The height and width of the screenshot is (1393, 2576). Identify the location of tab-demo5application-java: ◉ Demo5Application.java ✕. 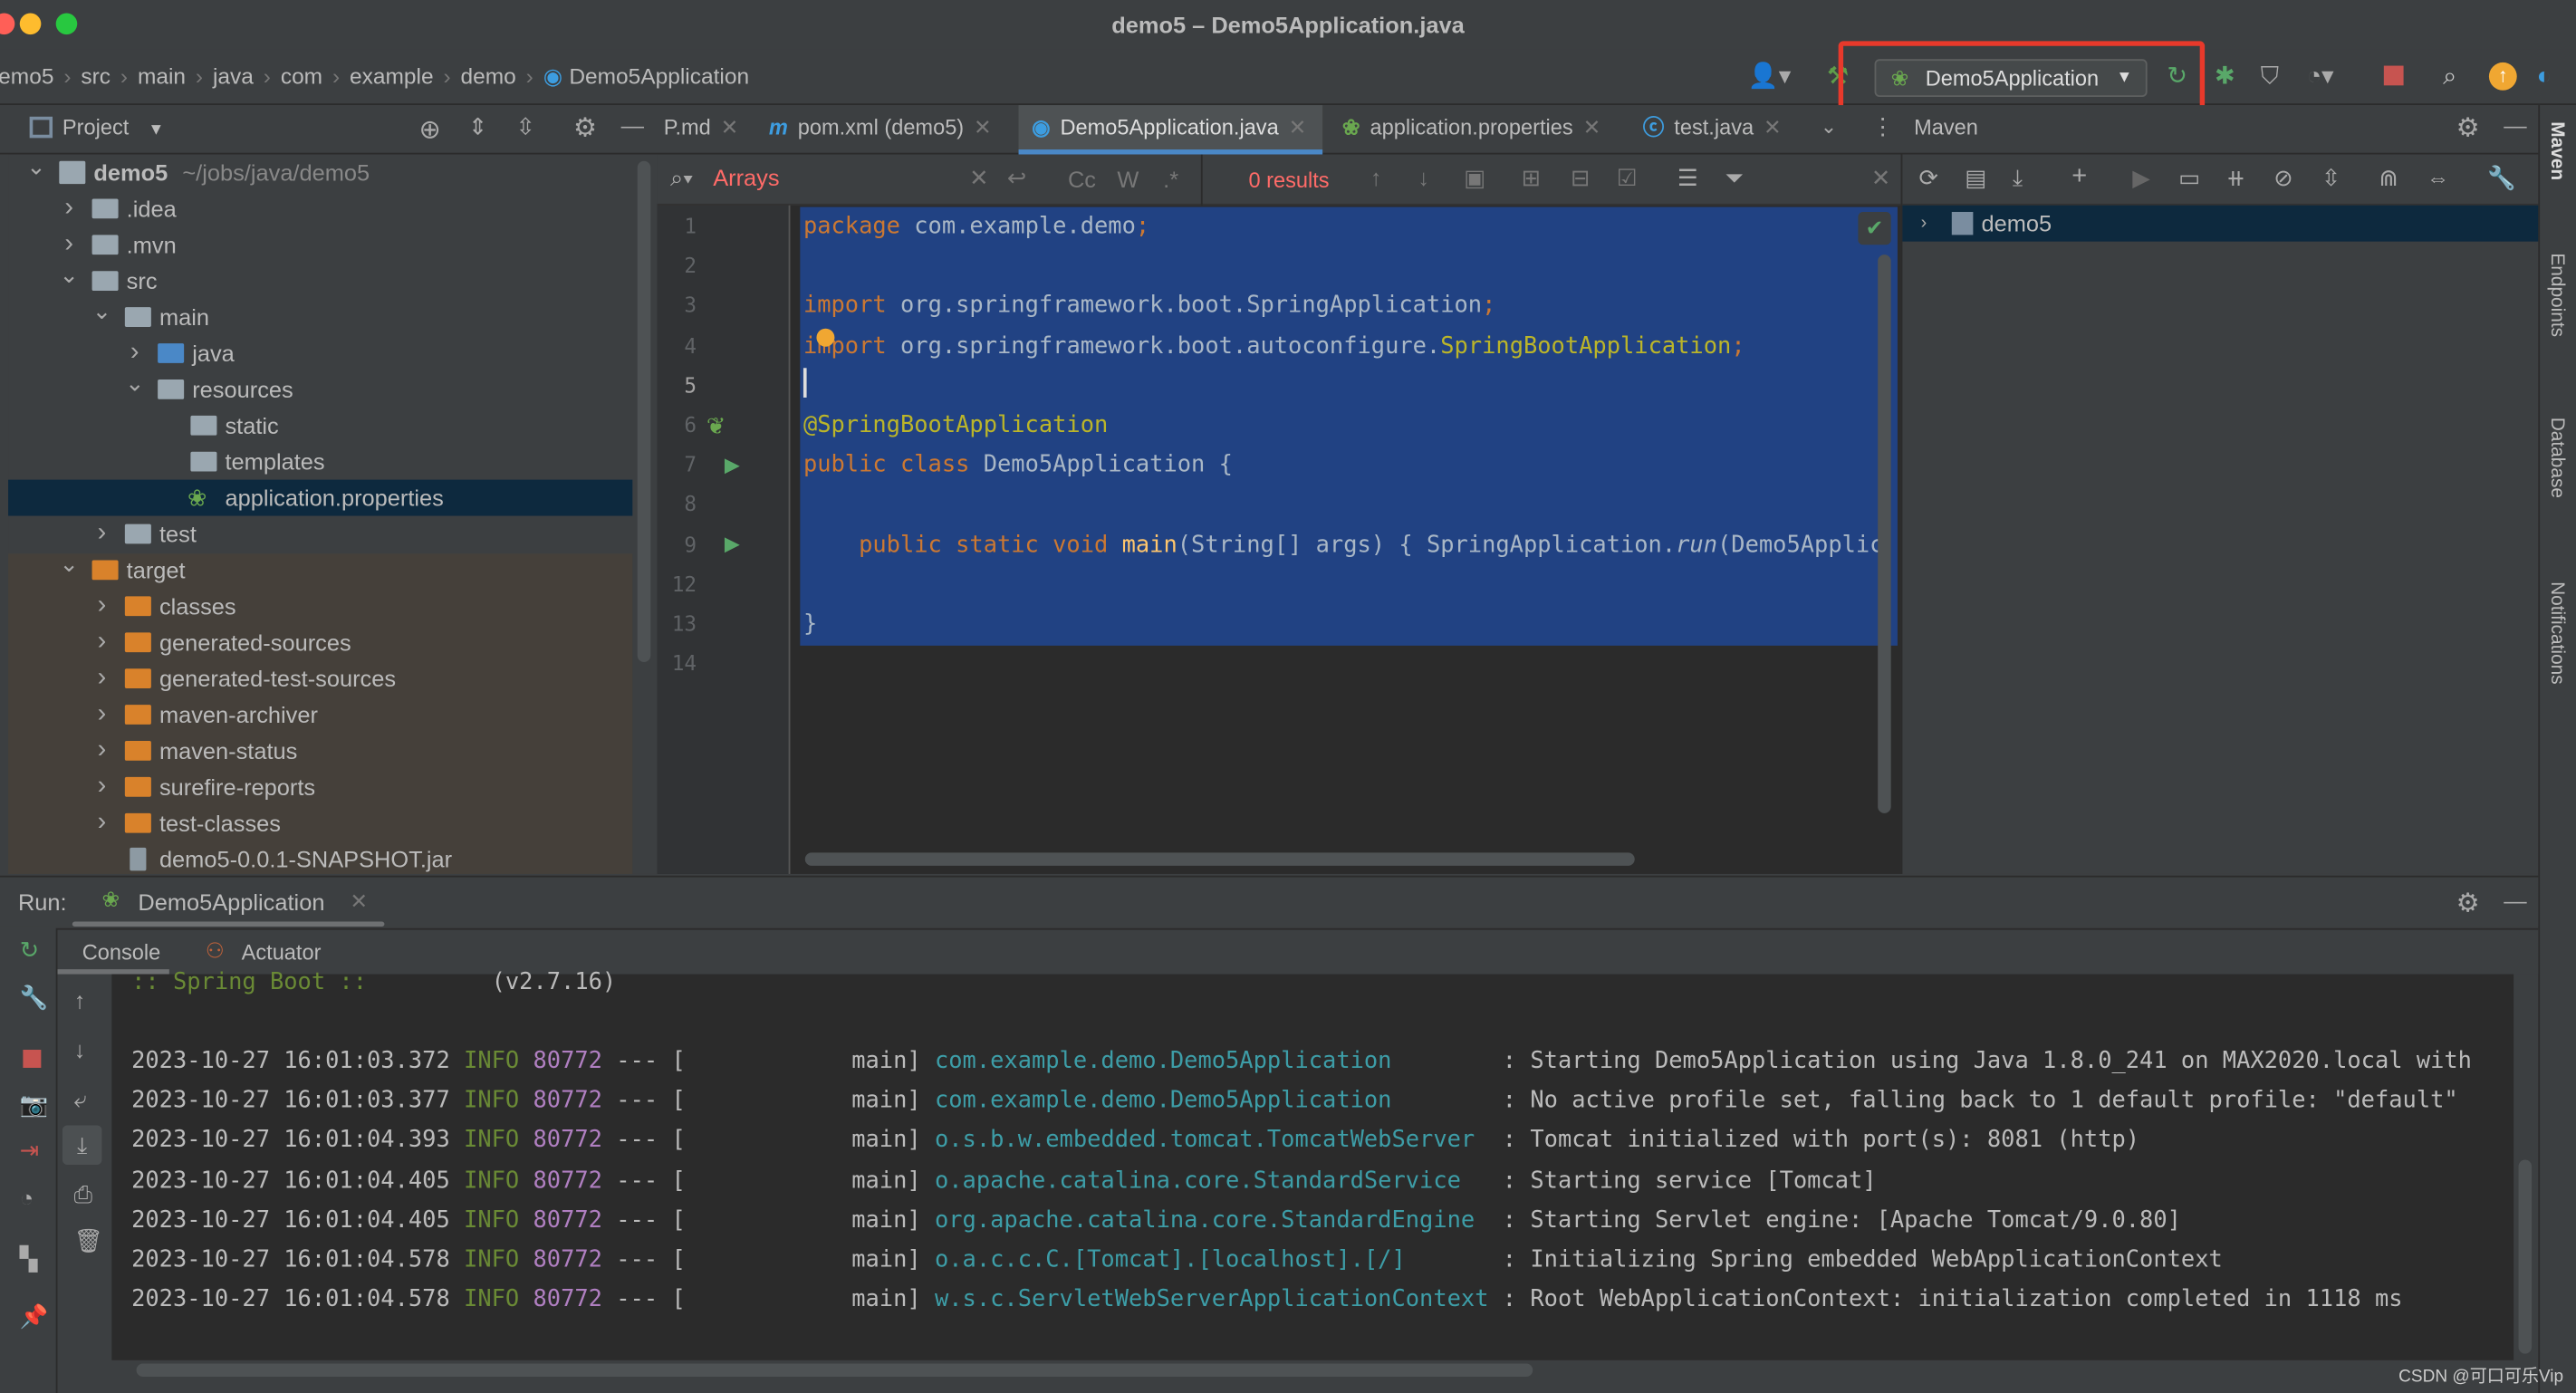
(1170, 130).